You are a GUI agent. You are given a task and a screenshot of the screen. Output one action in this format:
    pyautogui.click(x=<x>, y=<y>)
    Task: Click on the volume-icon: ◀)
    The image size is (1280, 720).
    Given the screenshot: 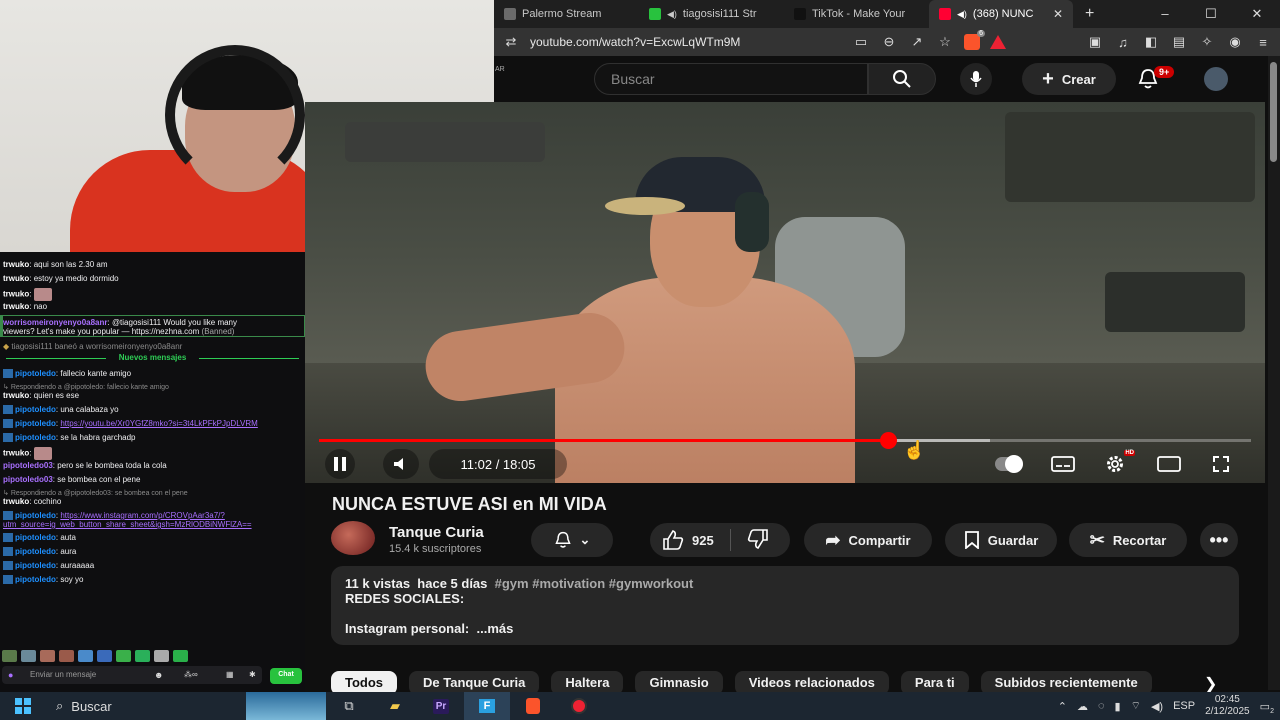 What is the action you would take?
    pyautogui.click(x=1157, y=706)
    